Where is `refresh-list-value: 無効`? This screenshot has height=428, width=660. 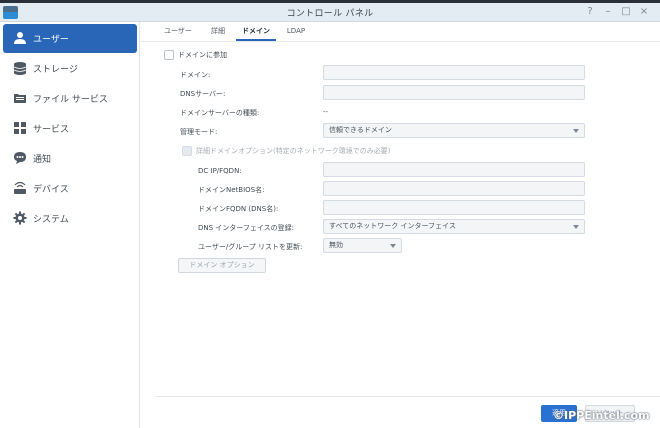 refresh-list-value: 無効 is located at coordinates (336, 245).